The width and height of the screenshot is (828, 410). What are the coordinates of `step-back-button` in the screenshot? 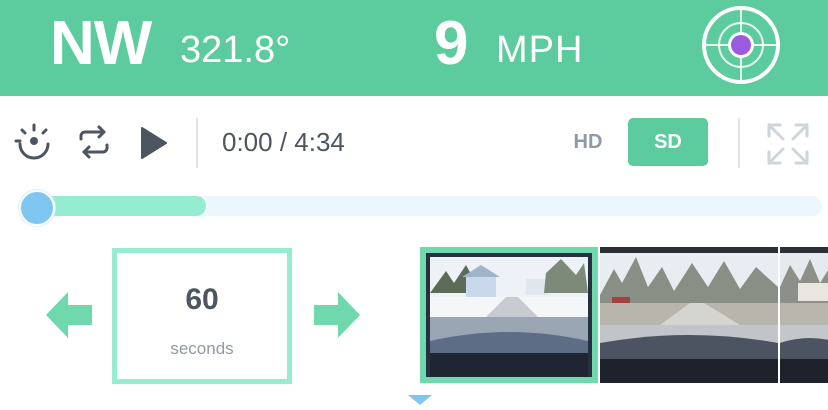 It's located at (70, 317).